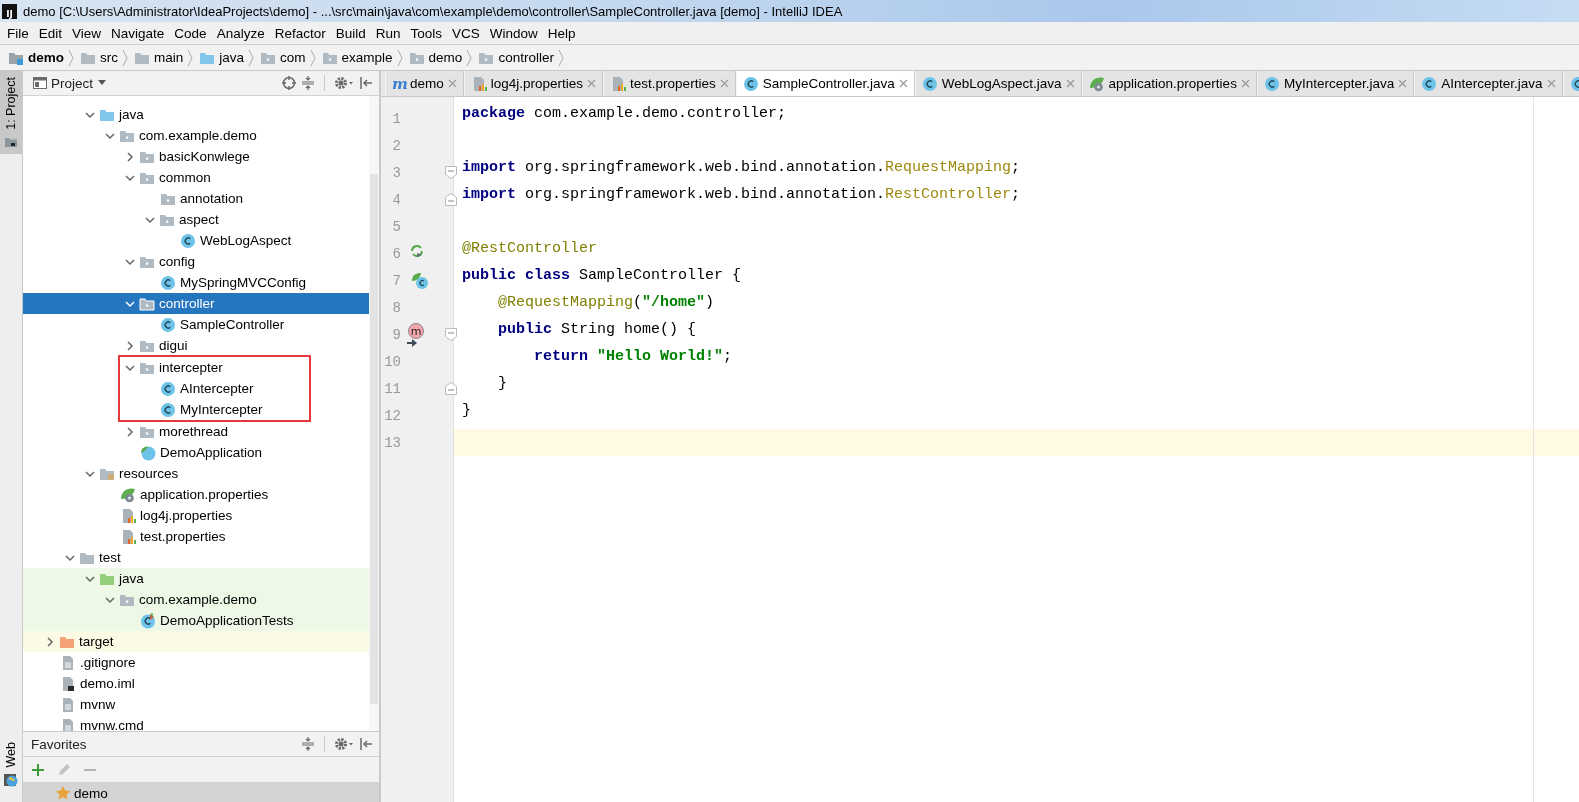  Describe the element at coordinates (196, 303) in the screenshot. I see `tree-item: controller` at that location.